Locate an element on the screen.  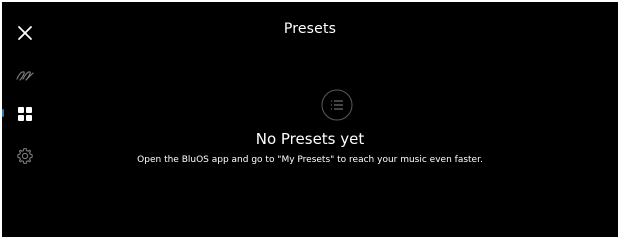
sidebar-item-presets is located at coordinates (25, 114).